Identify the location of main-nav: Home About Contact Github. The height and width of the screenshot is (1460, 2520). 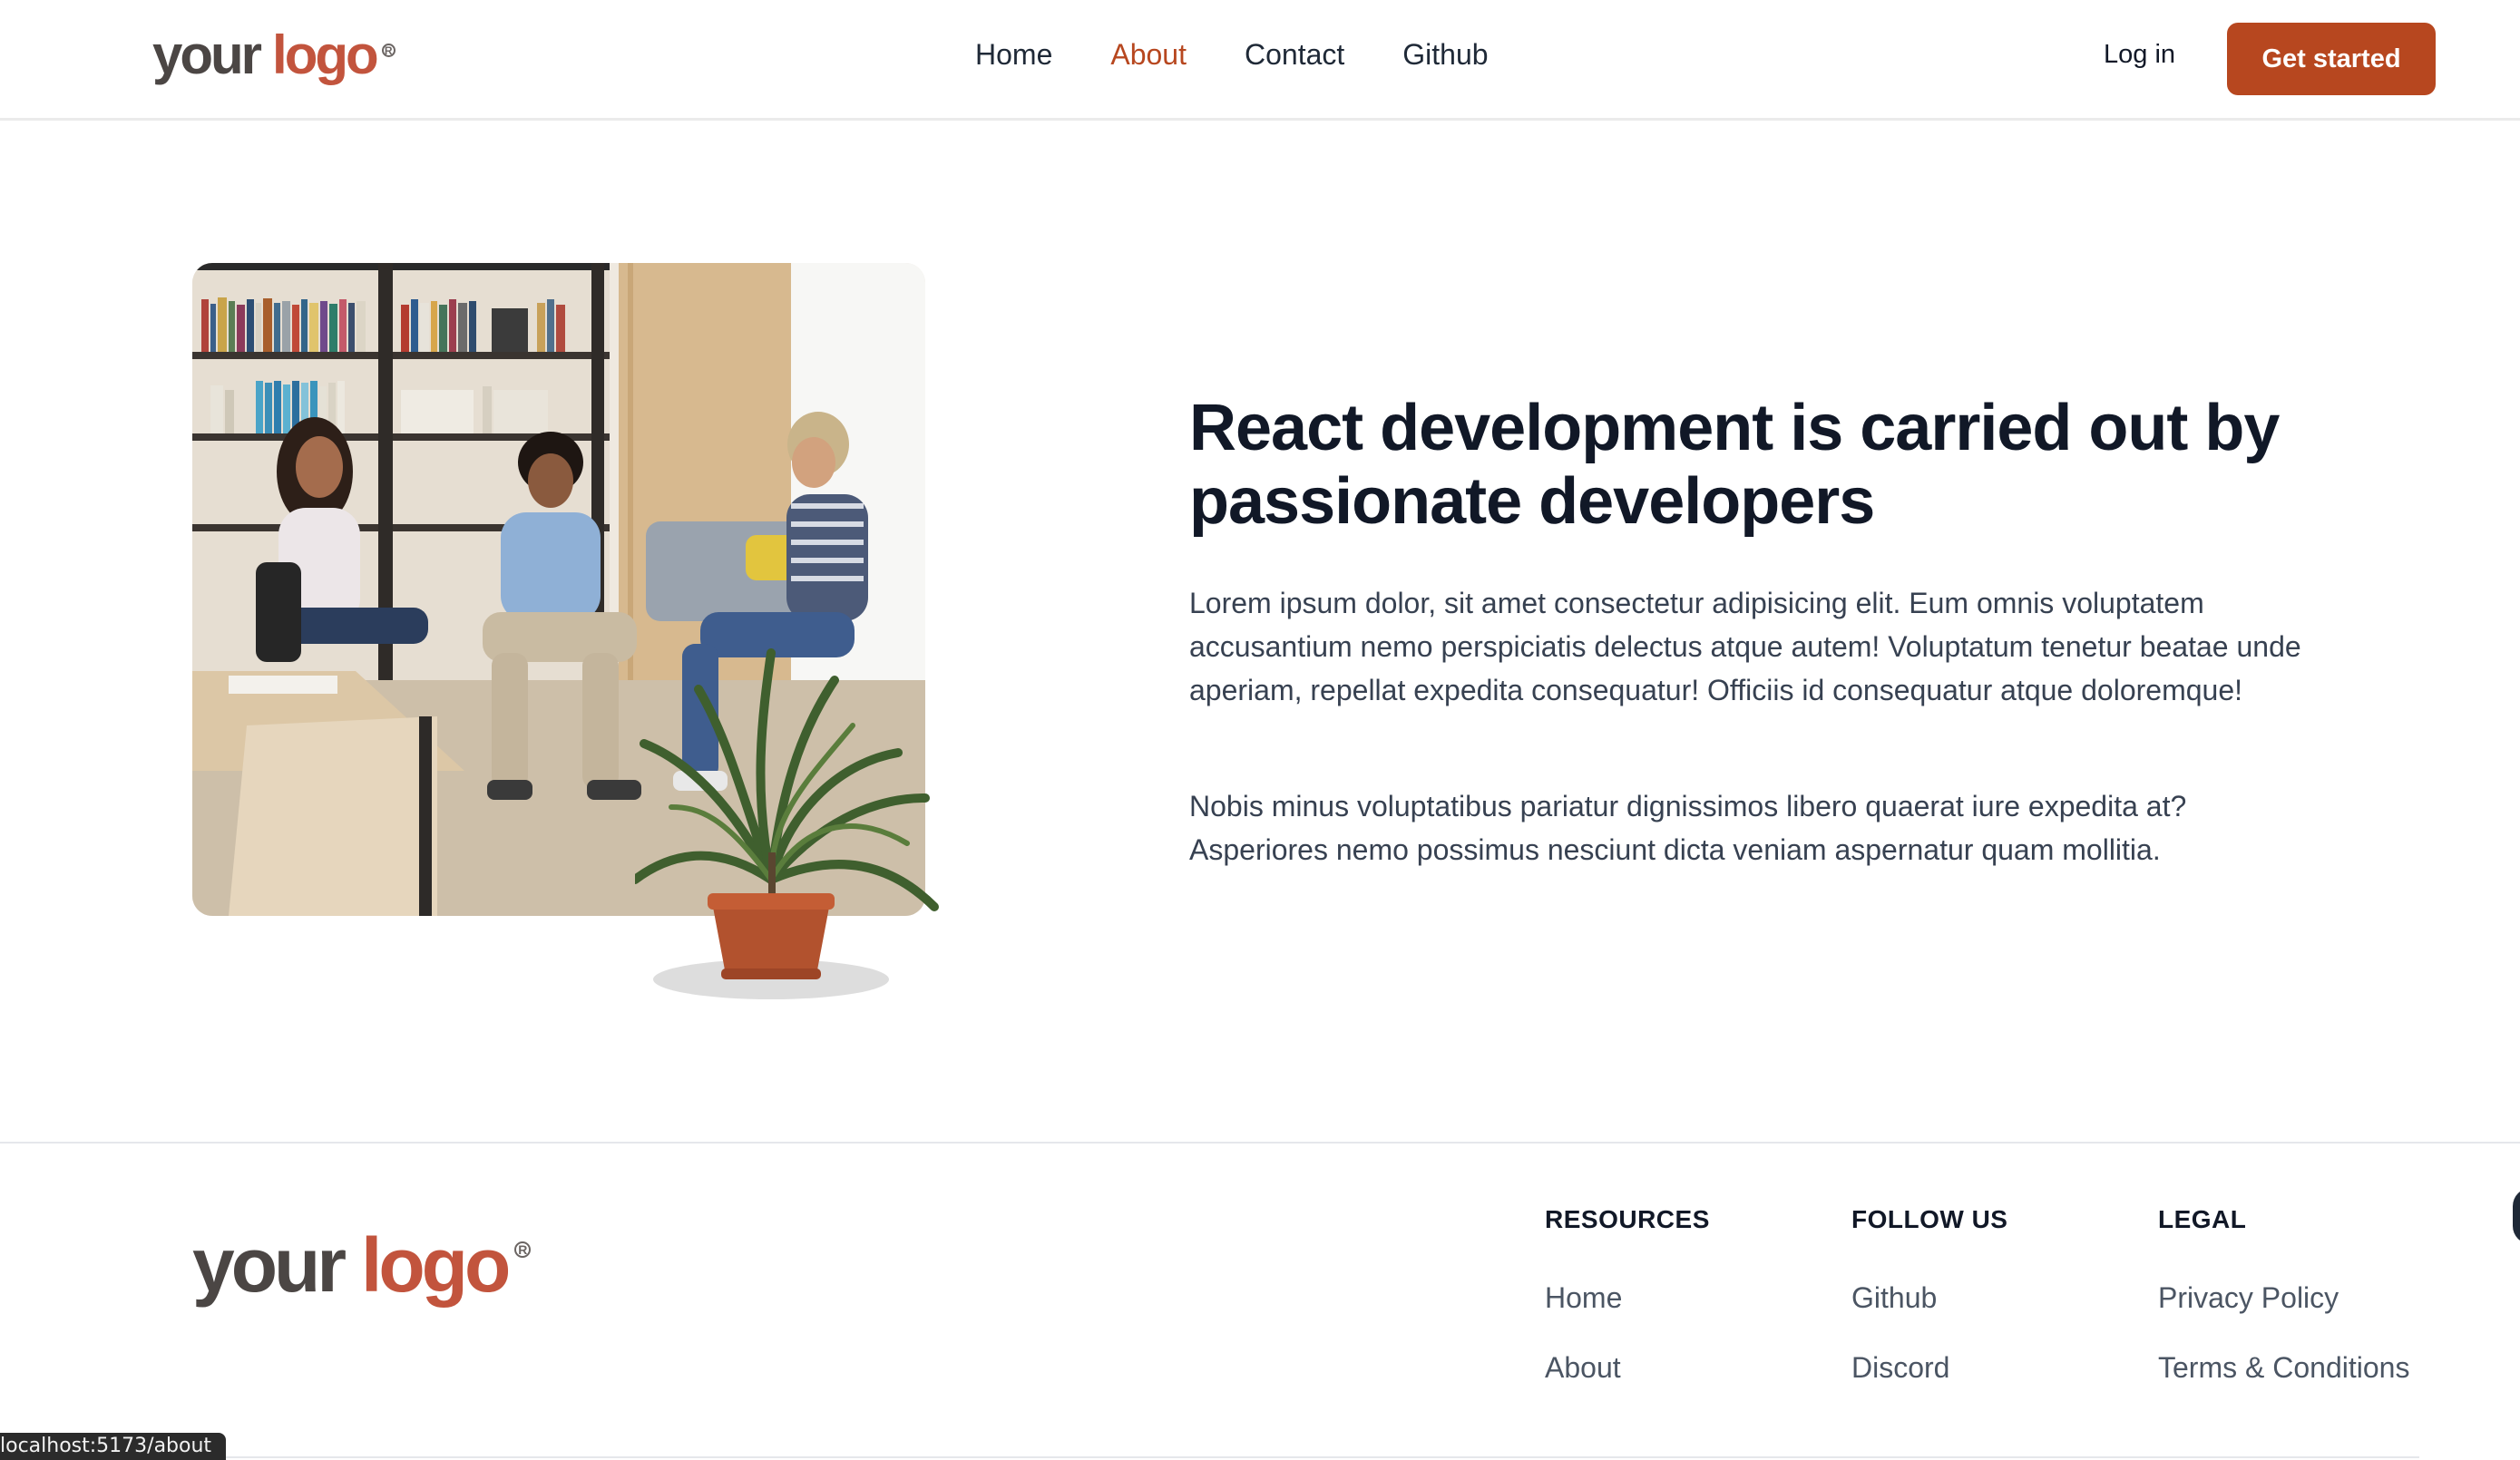
(1232, 55).